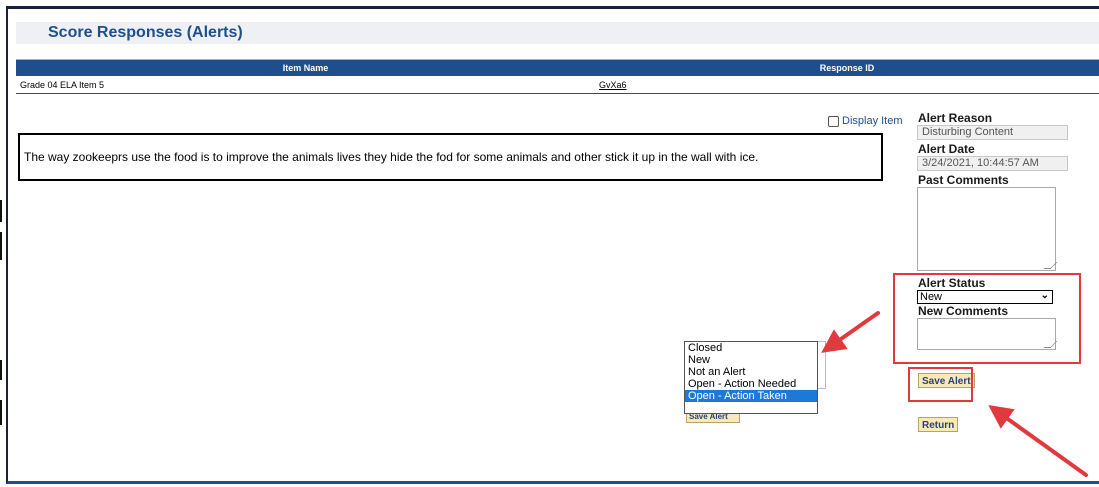 This screenshot has width=1099, height=487. What do you see at coordinates (305, 67) in the screenshot?
I see `column-header-item-name: Item Name` at bounding box center [305, 67].